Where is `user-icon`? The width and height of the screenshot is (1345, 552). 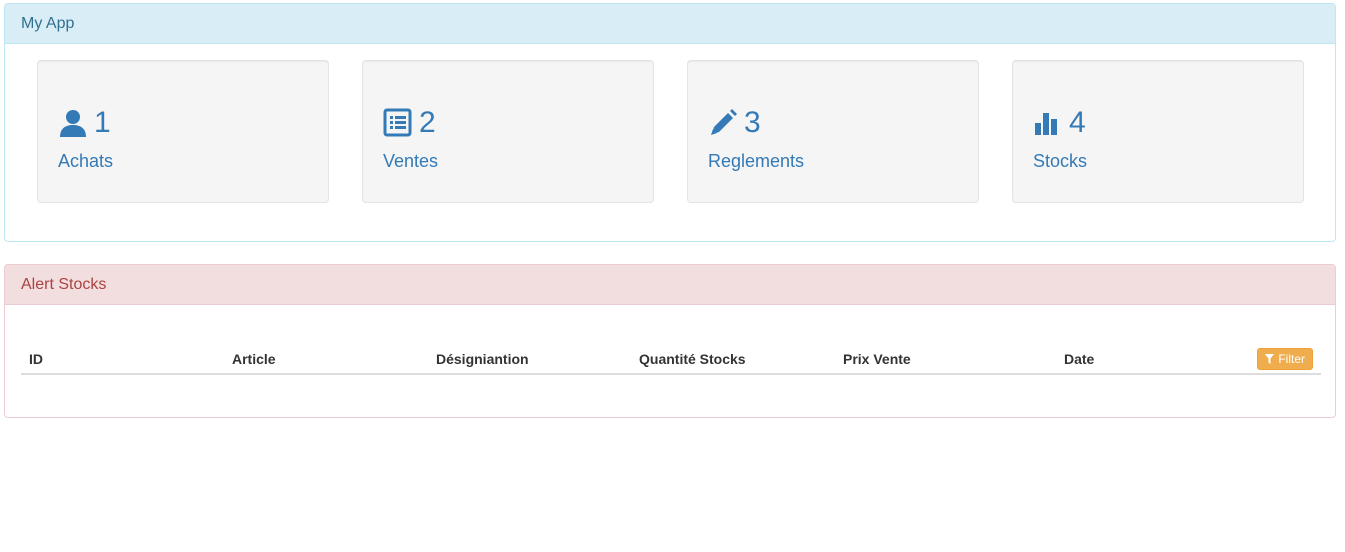
user-icon is located at coordinates (75, 123).